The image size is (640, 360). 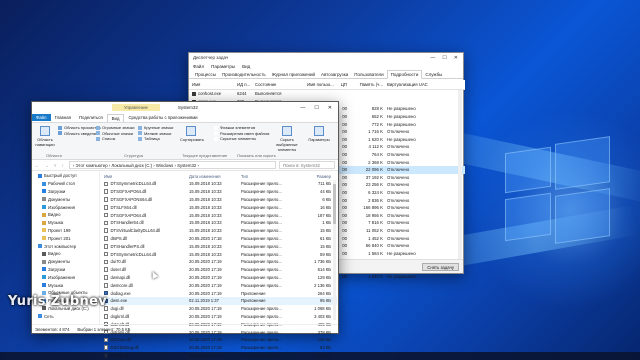 I want to click on ribbon-option: Огромные значки, so click(x=115, y=128).